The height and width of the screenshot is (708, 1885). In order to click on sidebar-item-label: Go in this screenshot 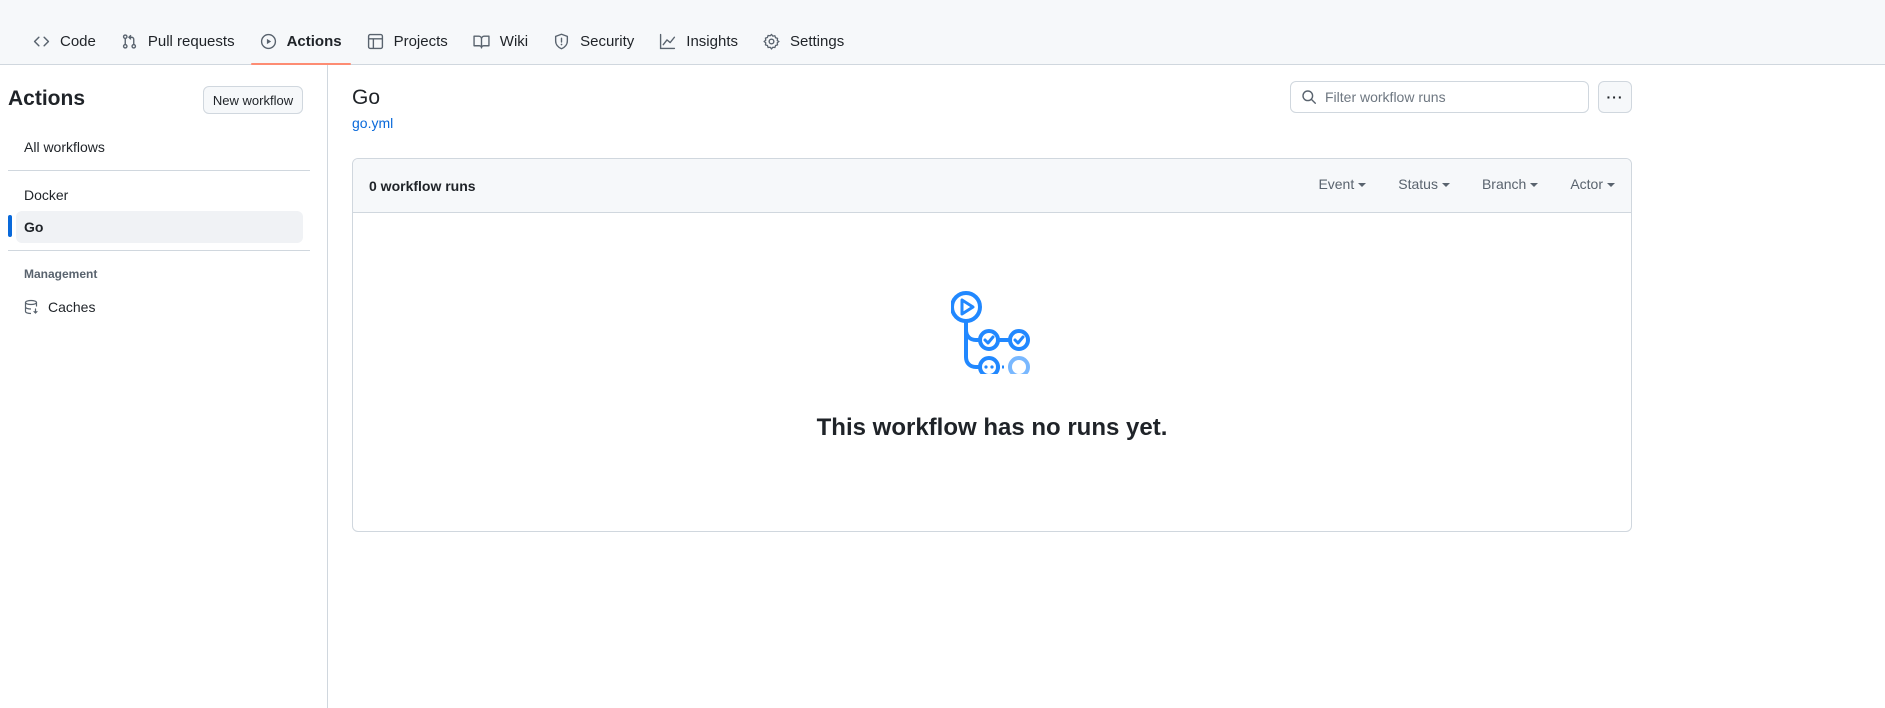, I will do `click(34, 227)`.